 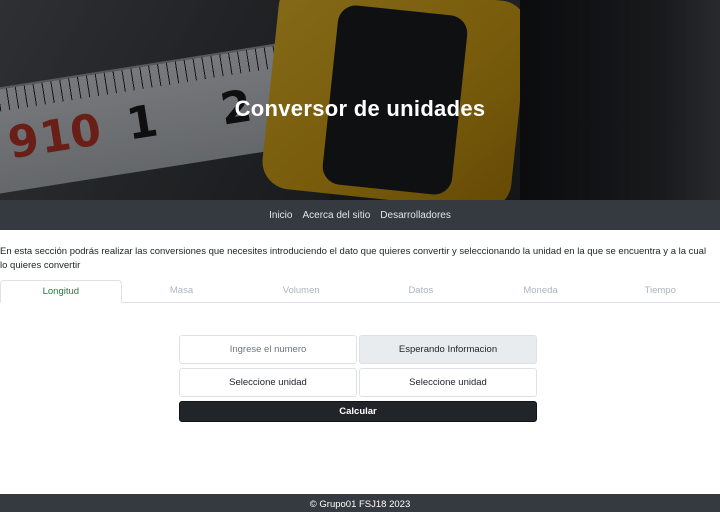 I want to click on nav-link-acerca: Acerca del sitio, so click(x=336, y=215).